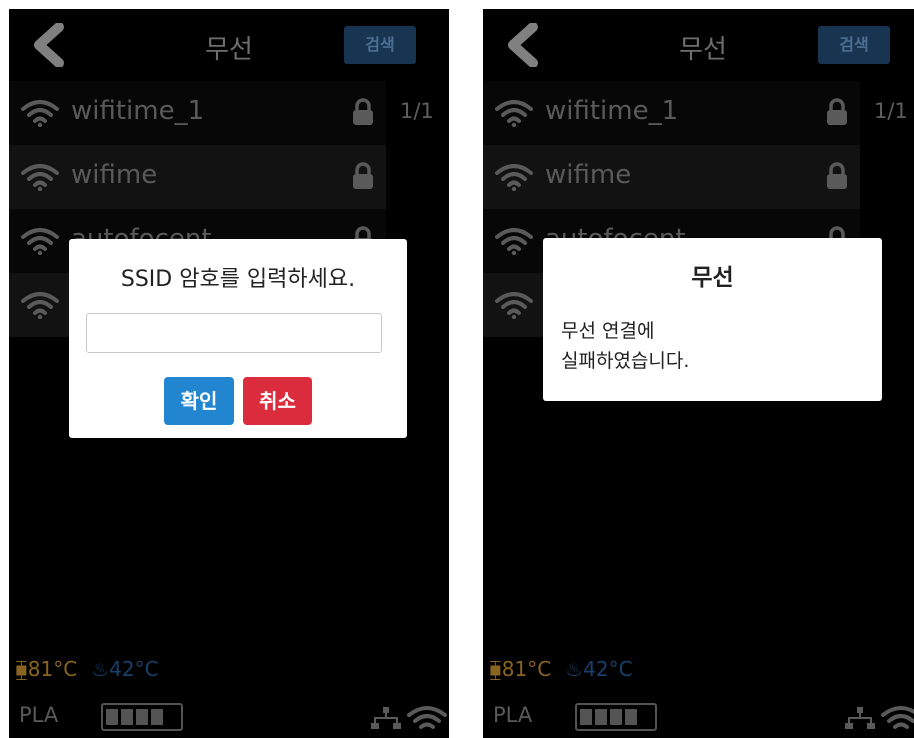 This screenshot has height=738, width=914. What do you see at coordinates (712, 278) in the screenshot?
I see `fail-dialog-title: 무선` at bounding box center [712, 278].